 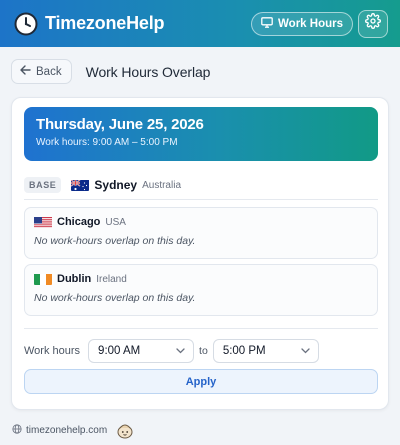 What do you see at coordinates (116, 185) in the screenshot?
I see `base-city-name: Sydney` at bounding box center [116, 185].